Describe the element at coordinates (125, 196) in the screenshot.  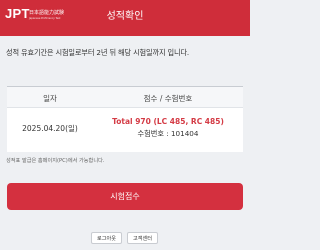
I see `apply-exam-button: 시험접수` at that location.